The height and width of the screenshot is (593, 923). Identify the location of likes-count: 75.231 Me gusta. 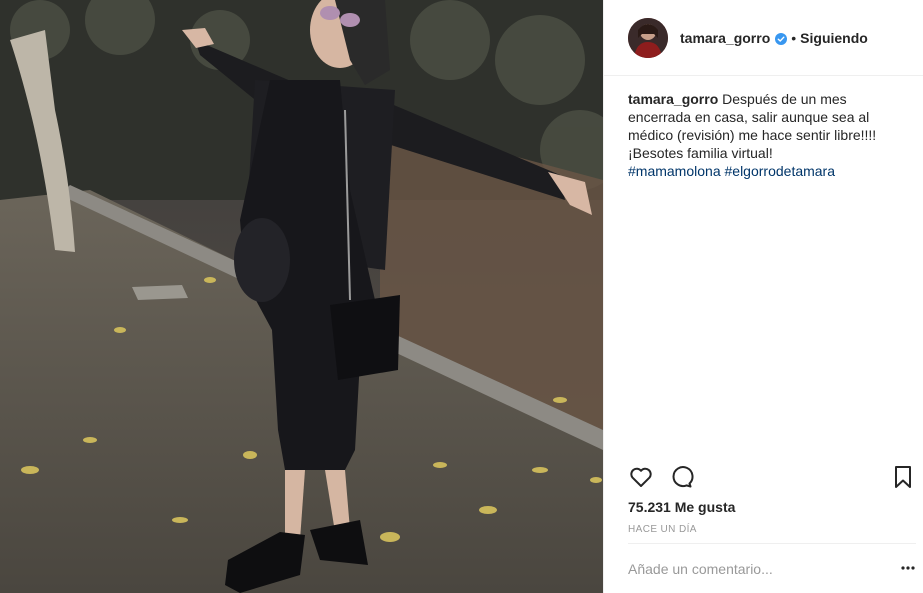
(681, 507).